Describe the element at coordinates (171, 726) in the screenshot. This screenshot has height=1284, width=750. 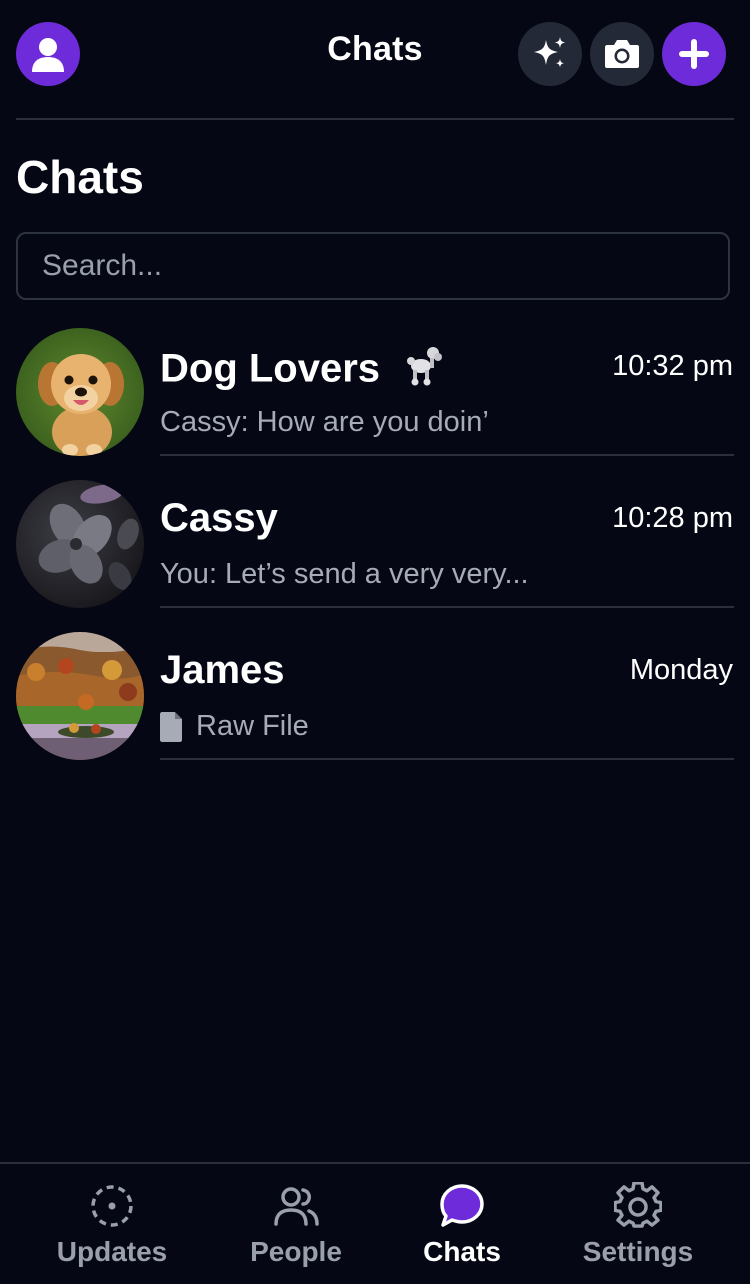
I see `file-icon` at that location.